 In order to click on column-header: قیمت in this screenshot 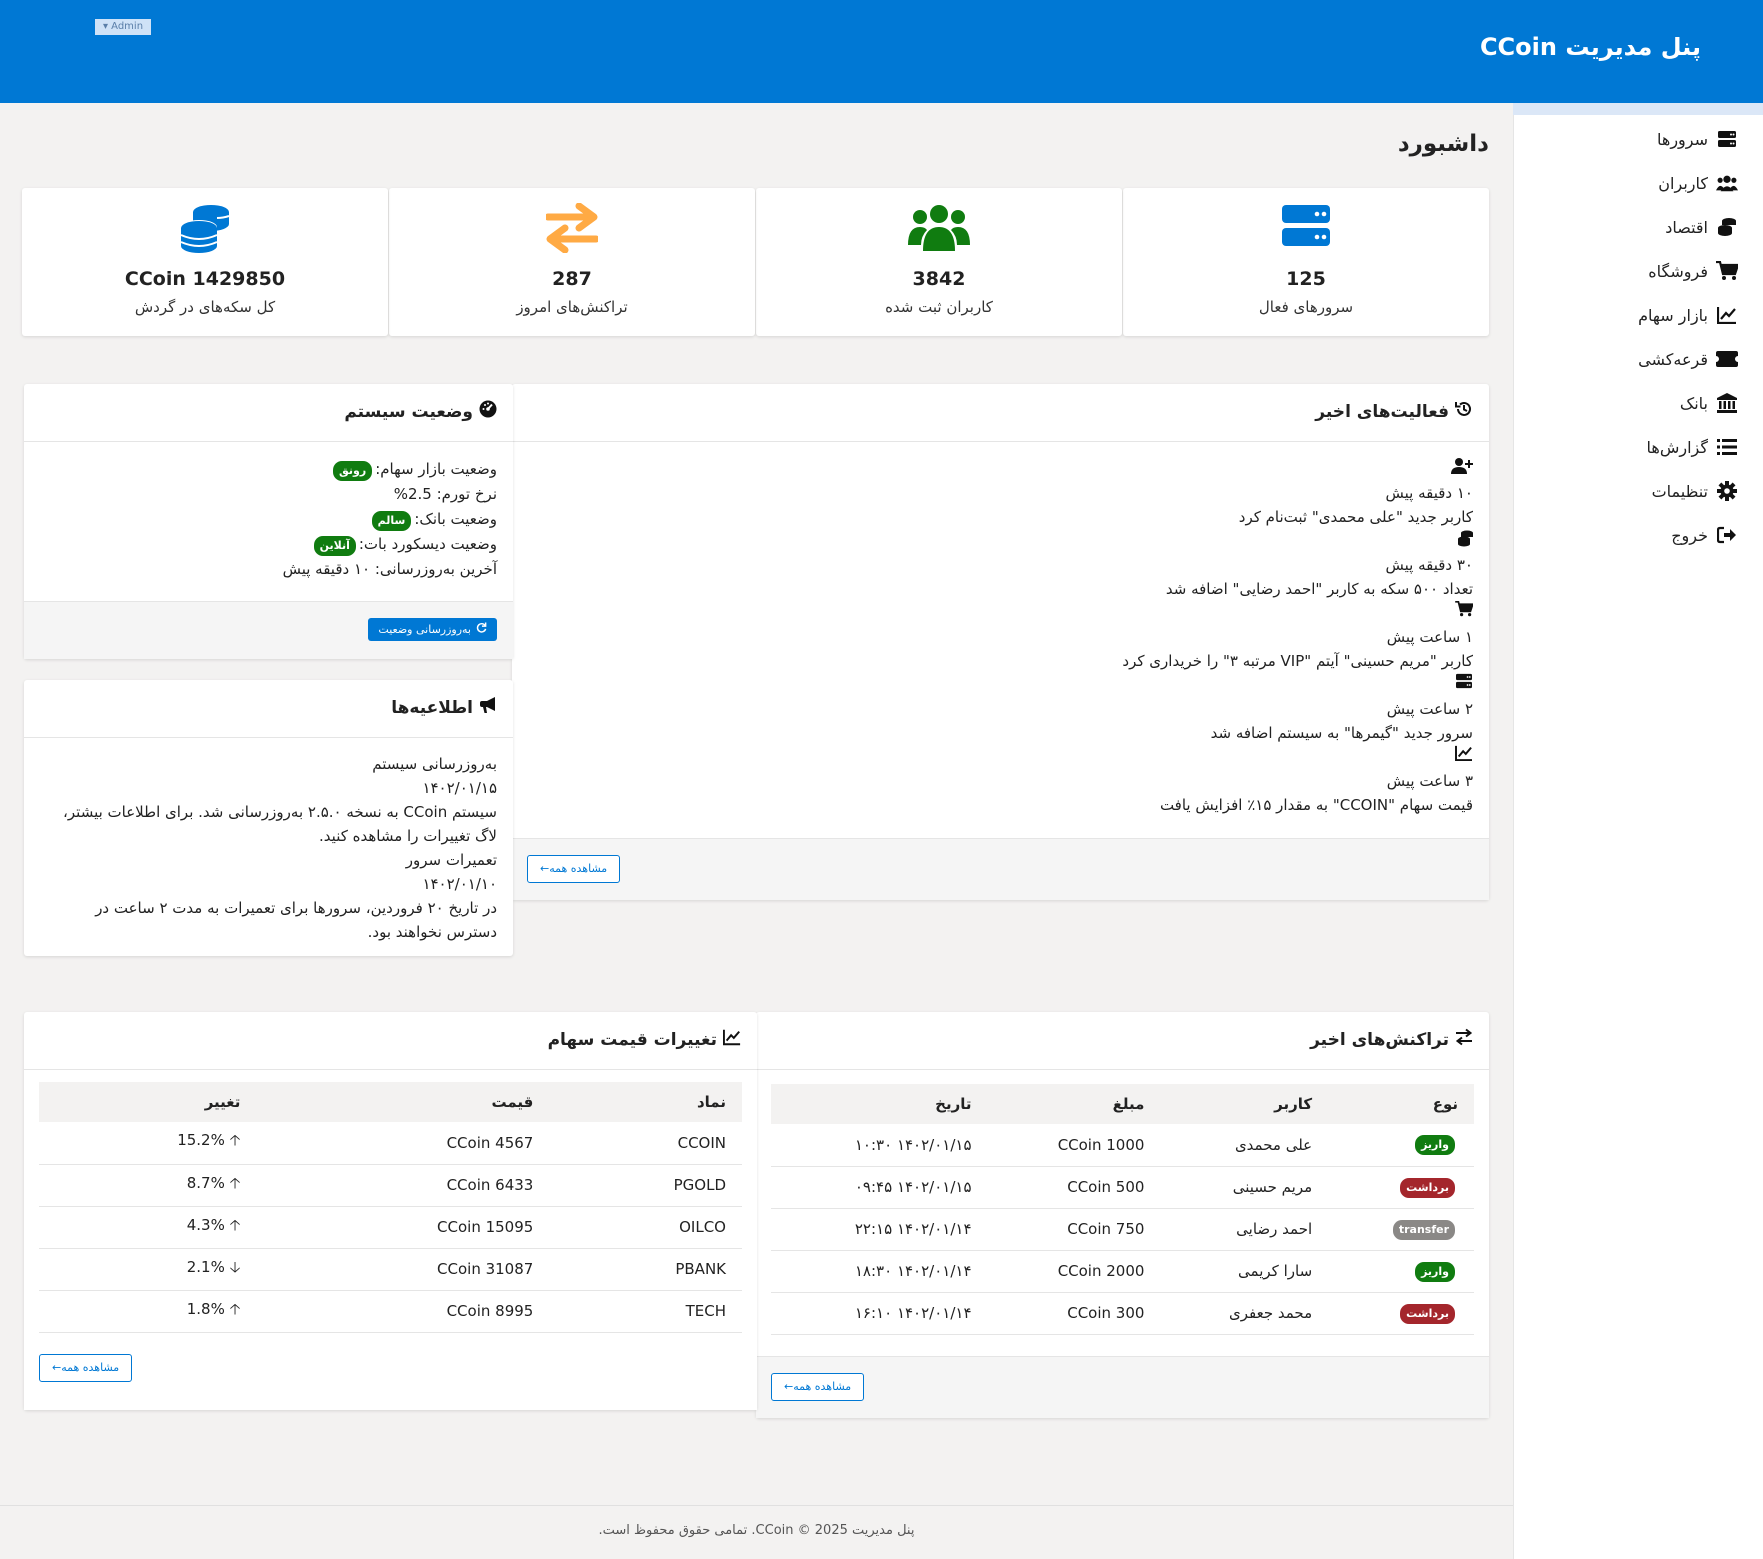, I will do `click(403, 1102)`.